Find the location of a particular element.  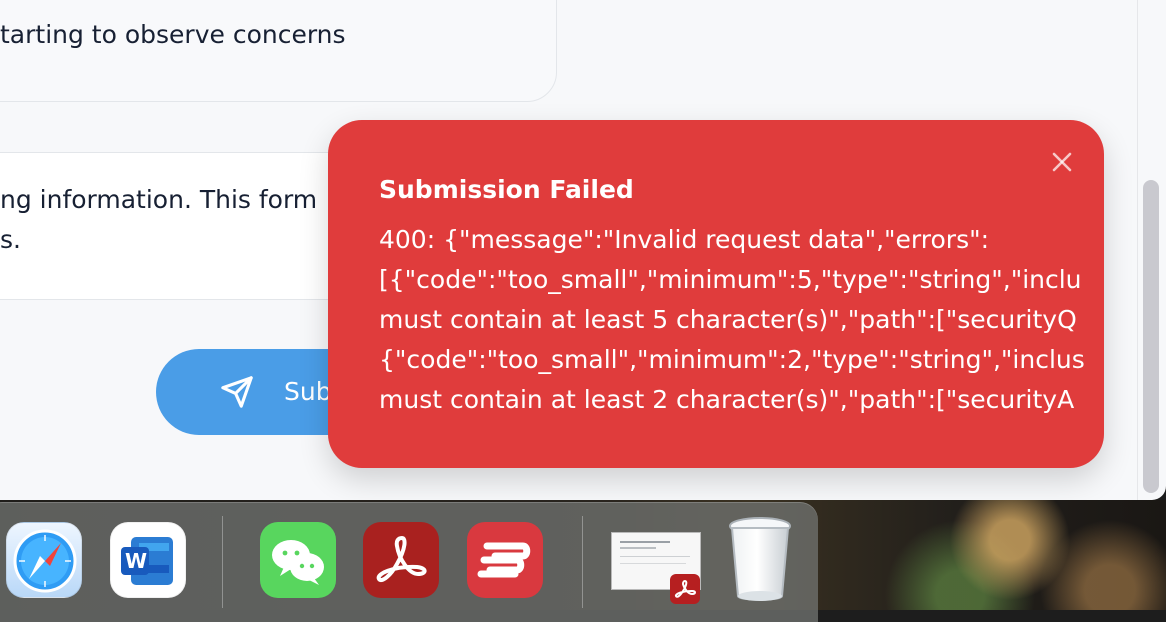

send-icon is located at coordinates (237, 392).